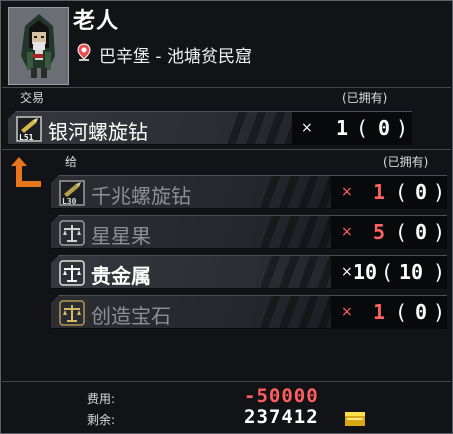 This screenshot has height=434, width=453. What do you see at coordinates (72, 313) in the screenshot?
I see `material-scale-gold-icon` at bounding box center [72, 313].